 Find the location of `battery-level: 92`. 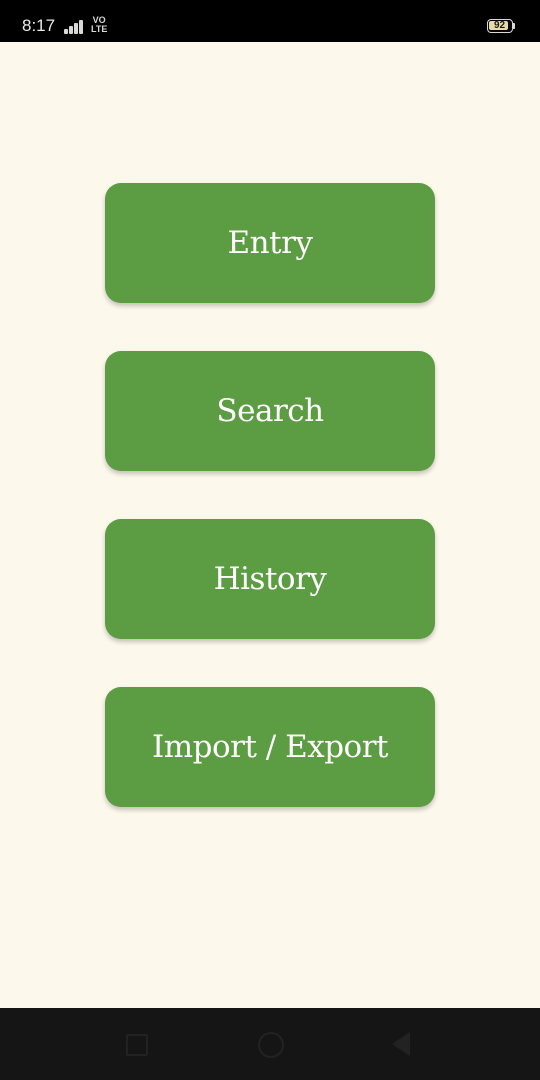

battery-level: 92 is located at coordinates (499, 25).